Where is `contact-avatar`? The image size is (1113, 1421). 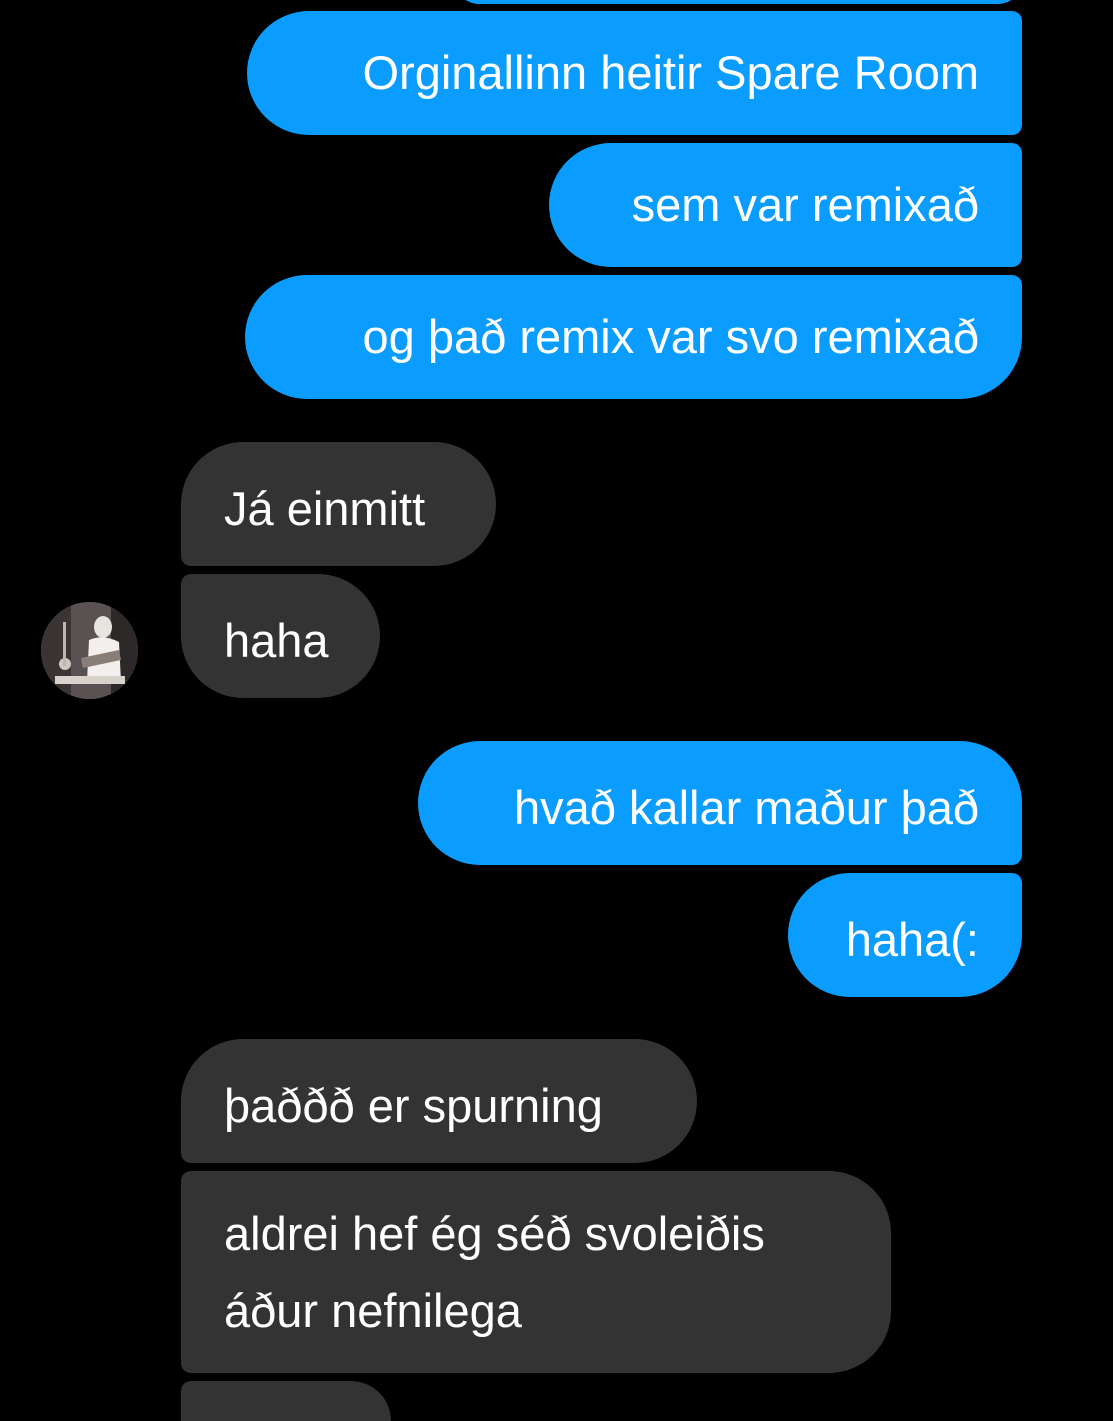
contact-avatar is located at coordinates (89, 650).